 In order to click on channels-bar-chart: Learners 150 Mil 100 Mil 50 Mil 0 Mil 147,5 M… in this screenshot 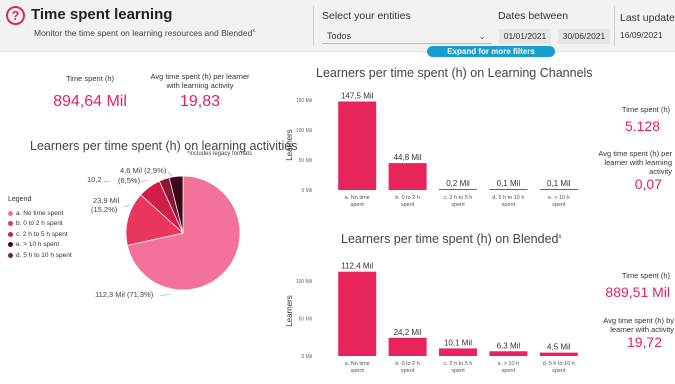, I will do `click(431, 150)`.